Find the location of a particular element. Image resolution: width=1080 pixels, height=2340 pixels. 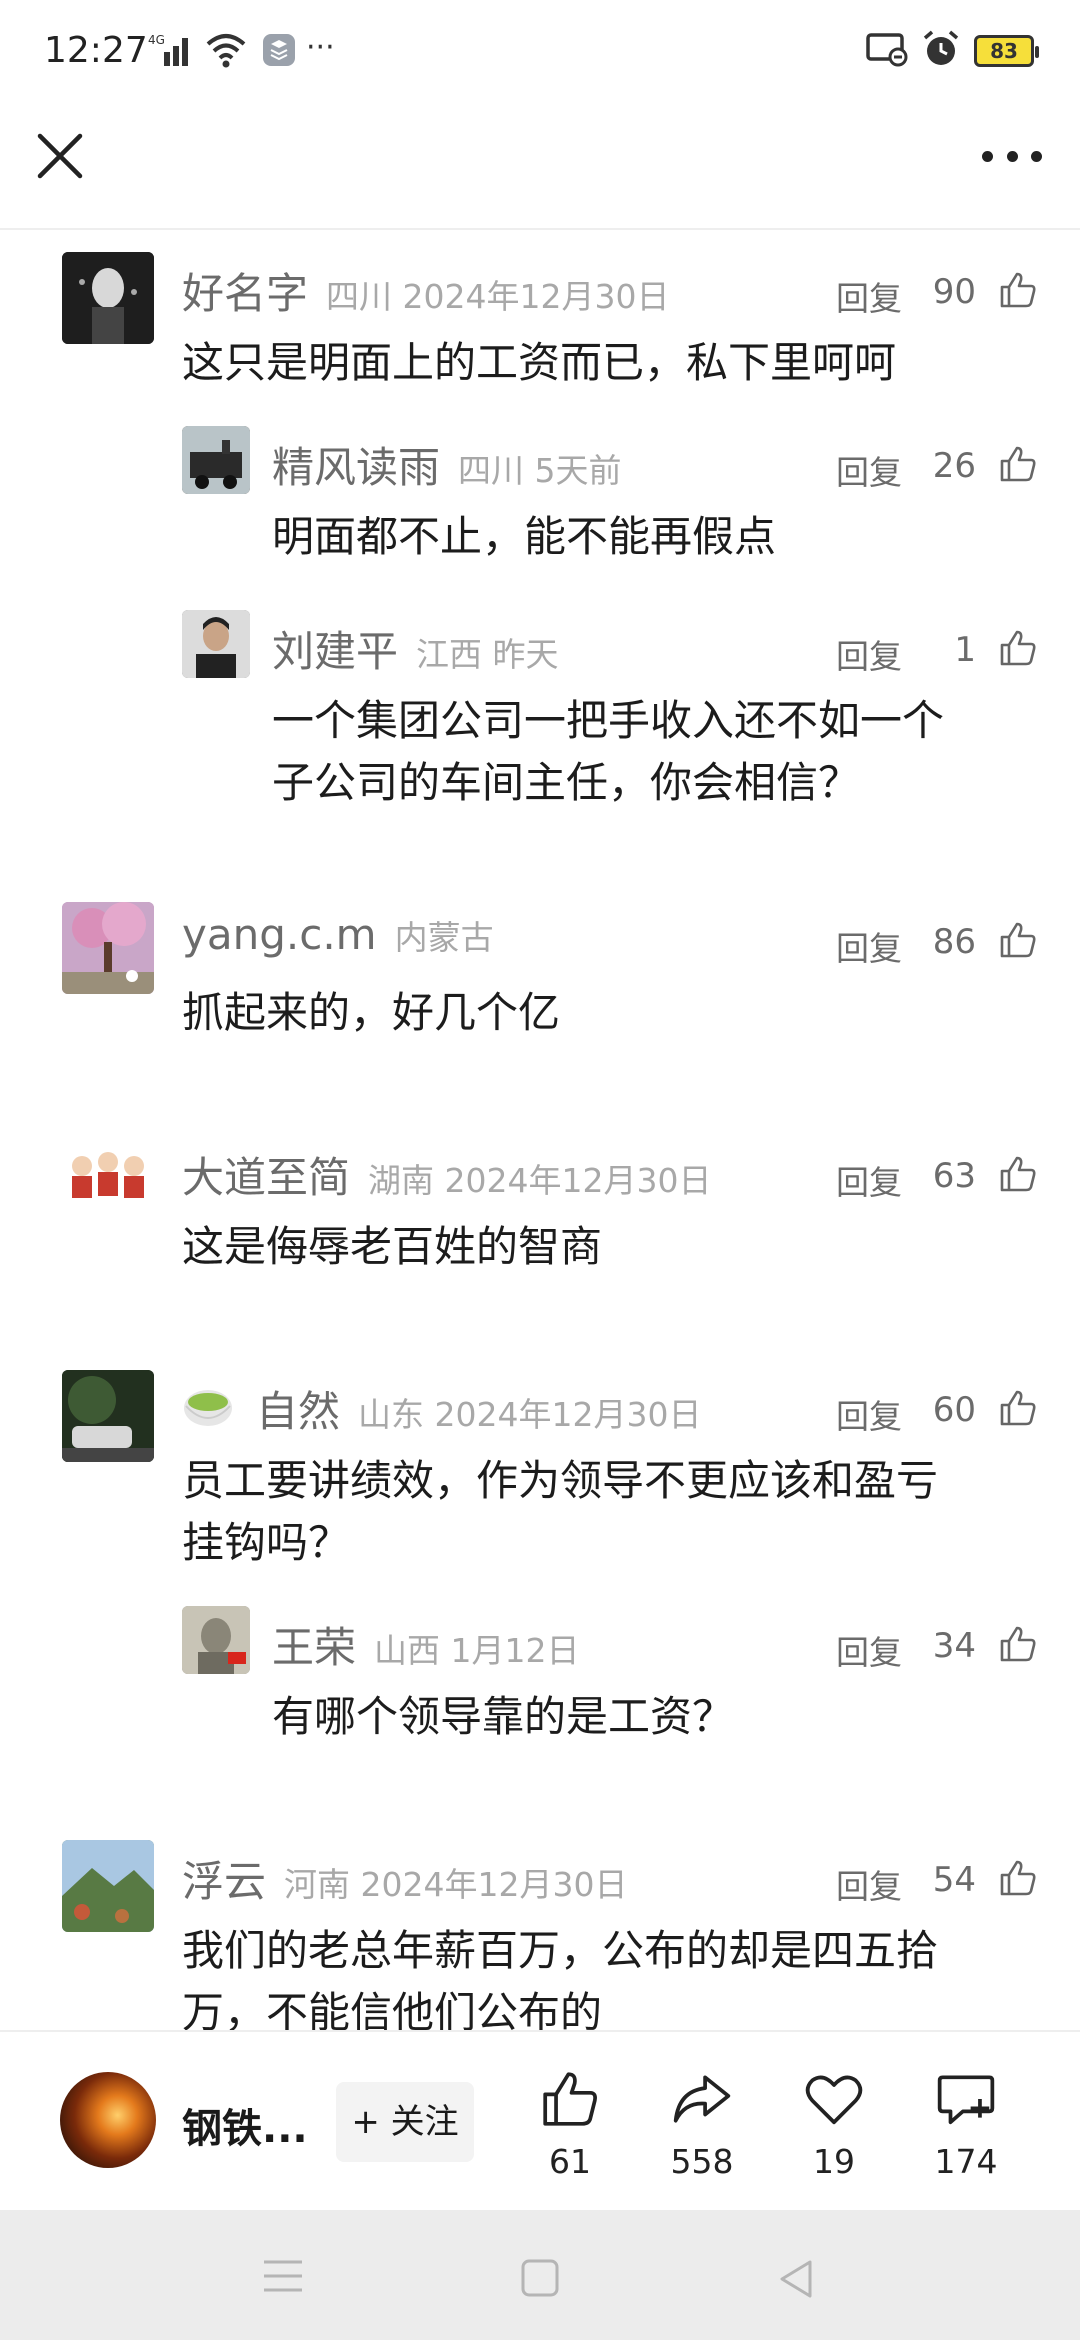

home-square-icon is located at coordinates (540, 2278).